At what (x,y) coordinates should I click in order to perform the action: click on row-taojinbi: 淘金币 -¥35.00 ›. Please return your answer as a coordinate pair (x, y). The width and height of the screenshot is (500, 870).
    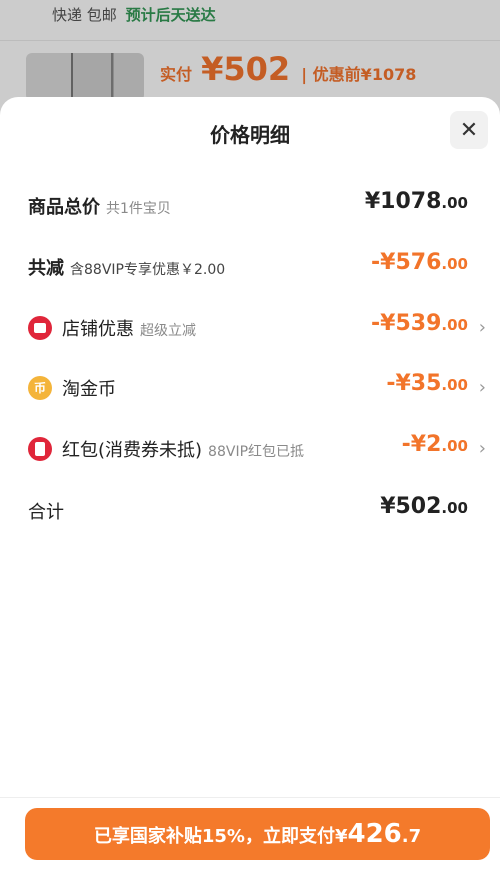
    Looking at the image, I should click on (250, 387).